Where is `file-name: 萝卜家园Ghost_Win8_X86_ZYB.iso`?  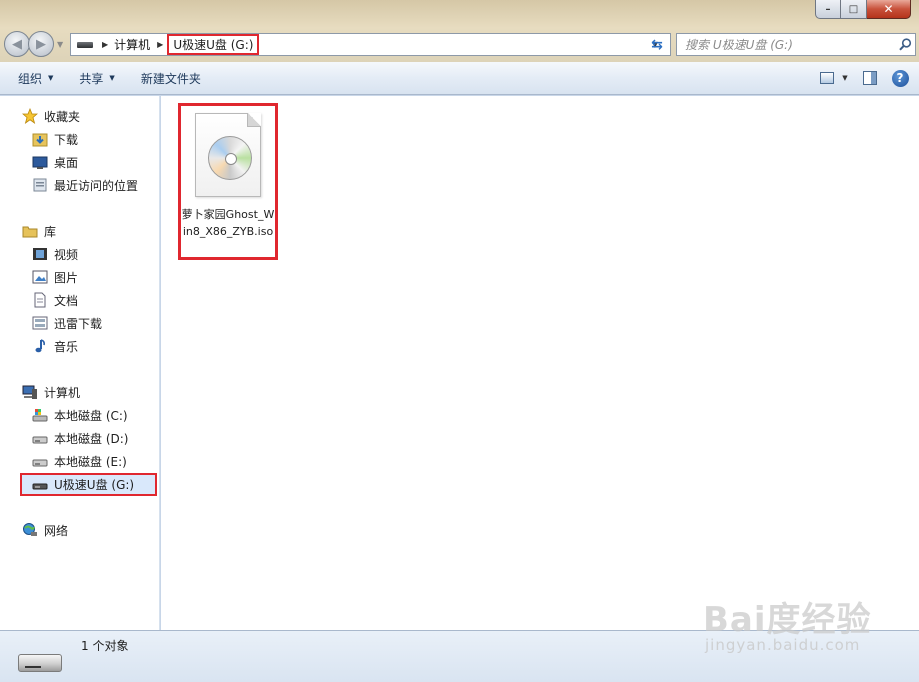
file-name: 萝卜家园Ghost_Win8_X86_ZYB.iso is located at coordinates (228, 223).